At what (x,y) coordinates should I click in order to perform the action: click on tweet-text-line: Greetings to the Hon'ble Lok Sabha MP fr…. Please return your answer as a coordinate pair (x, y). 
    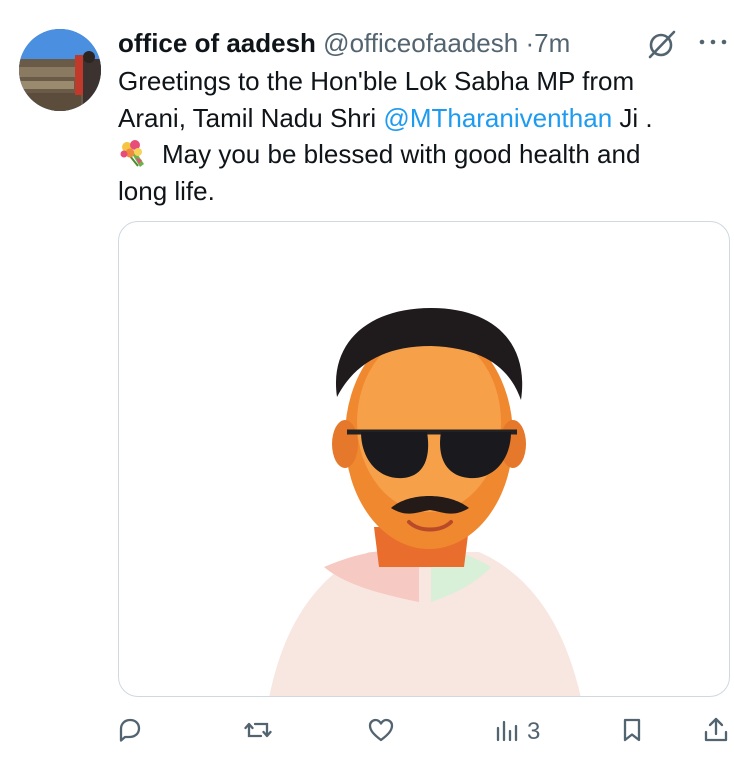
    Looking at the image, I should click on (376, 81).